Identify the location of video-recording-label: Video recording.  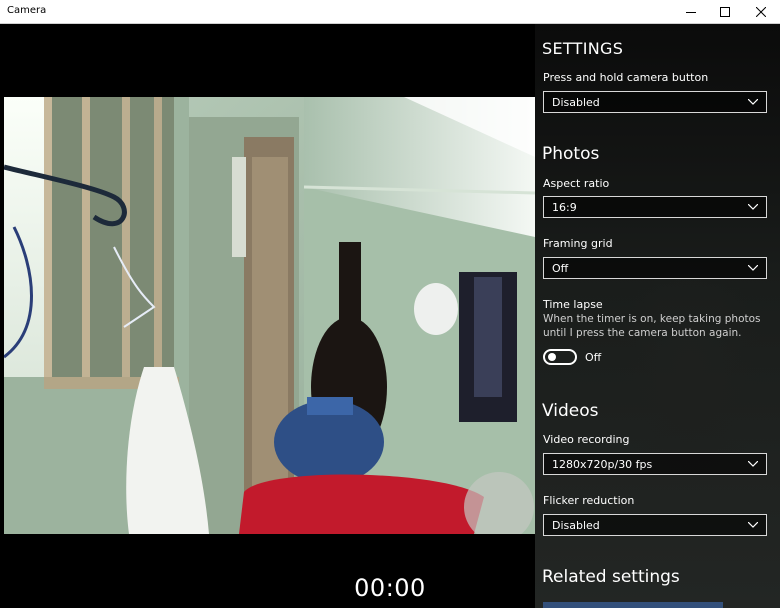
(586, 439).